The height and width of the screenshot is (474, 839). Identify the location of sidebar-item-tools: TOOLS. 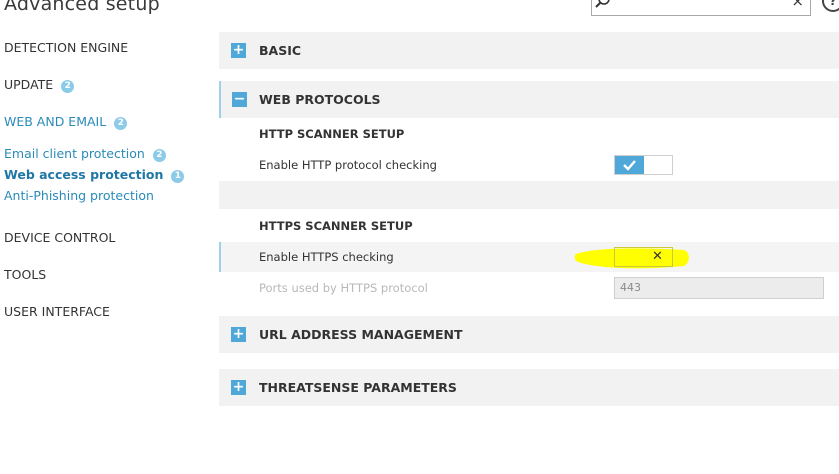
(25, 274).